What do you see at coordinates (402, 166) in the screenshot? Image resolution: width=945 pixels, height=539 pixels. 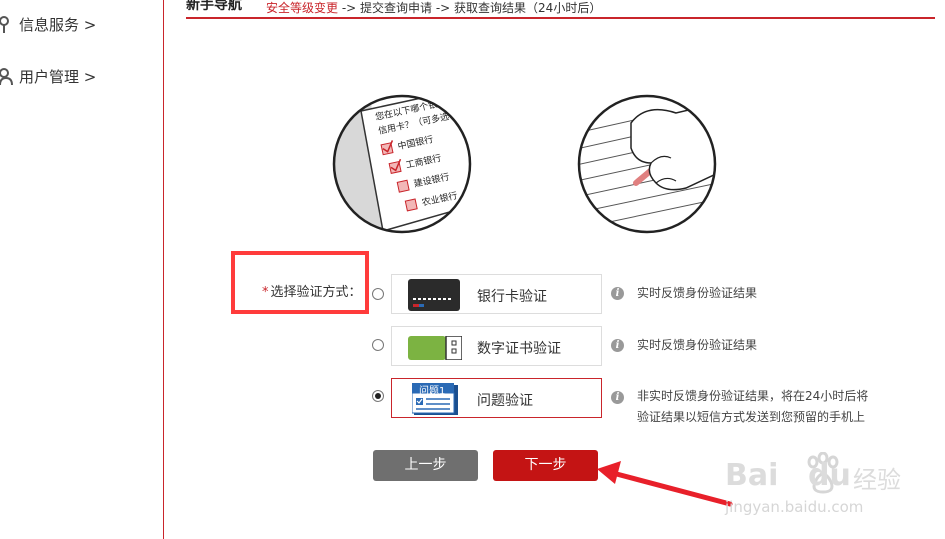 I see `checklist-illustration: 您在以下哪个银 信用卡？（可多选 中国银行 工商银行 建设银行 农业银行` at bounding box center [402, 166].